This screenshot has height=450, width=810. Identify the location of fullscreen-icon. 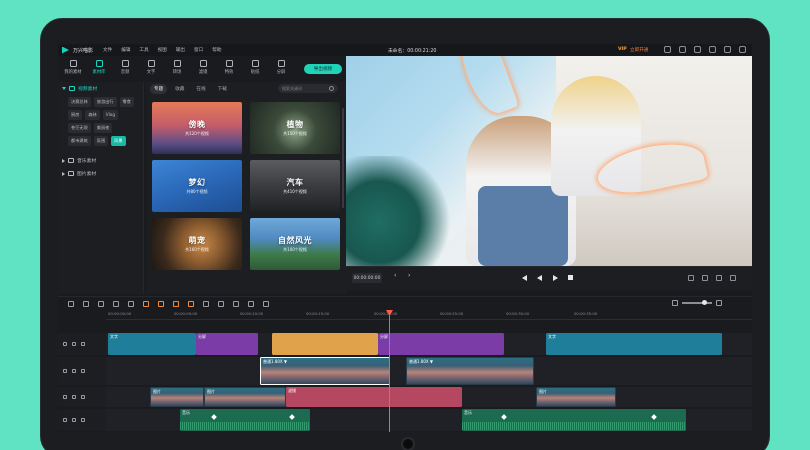
(733, 278).